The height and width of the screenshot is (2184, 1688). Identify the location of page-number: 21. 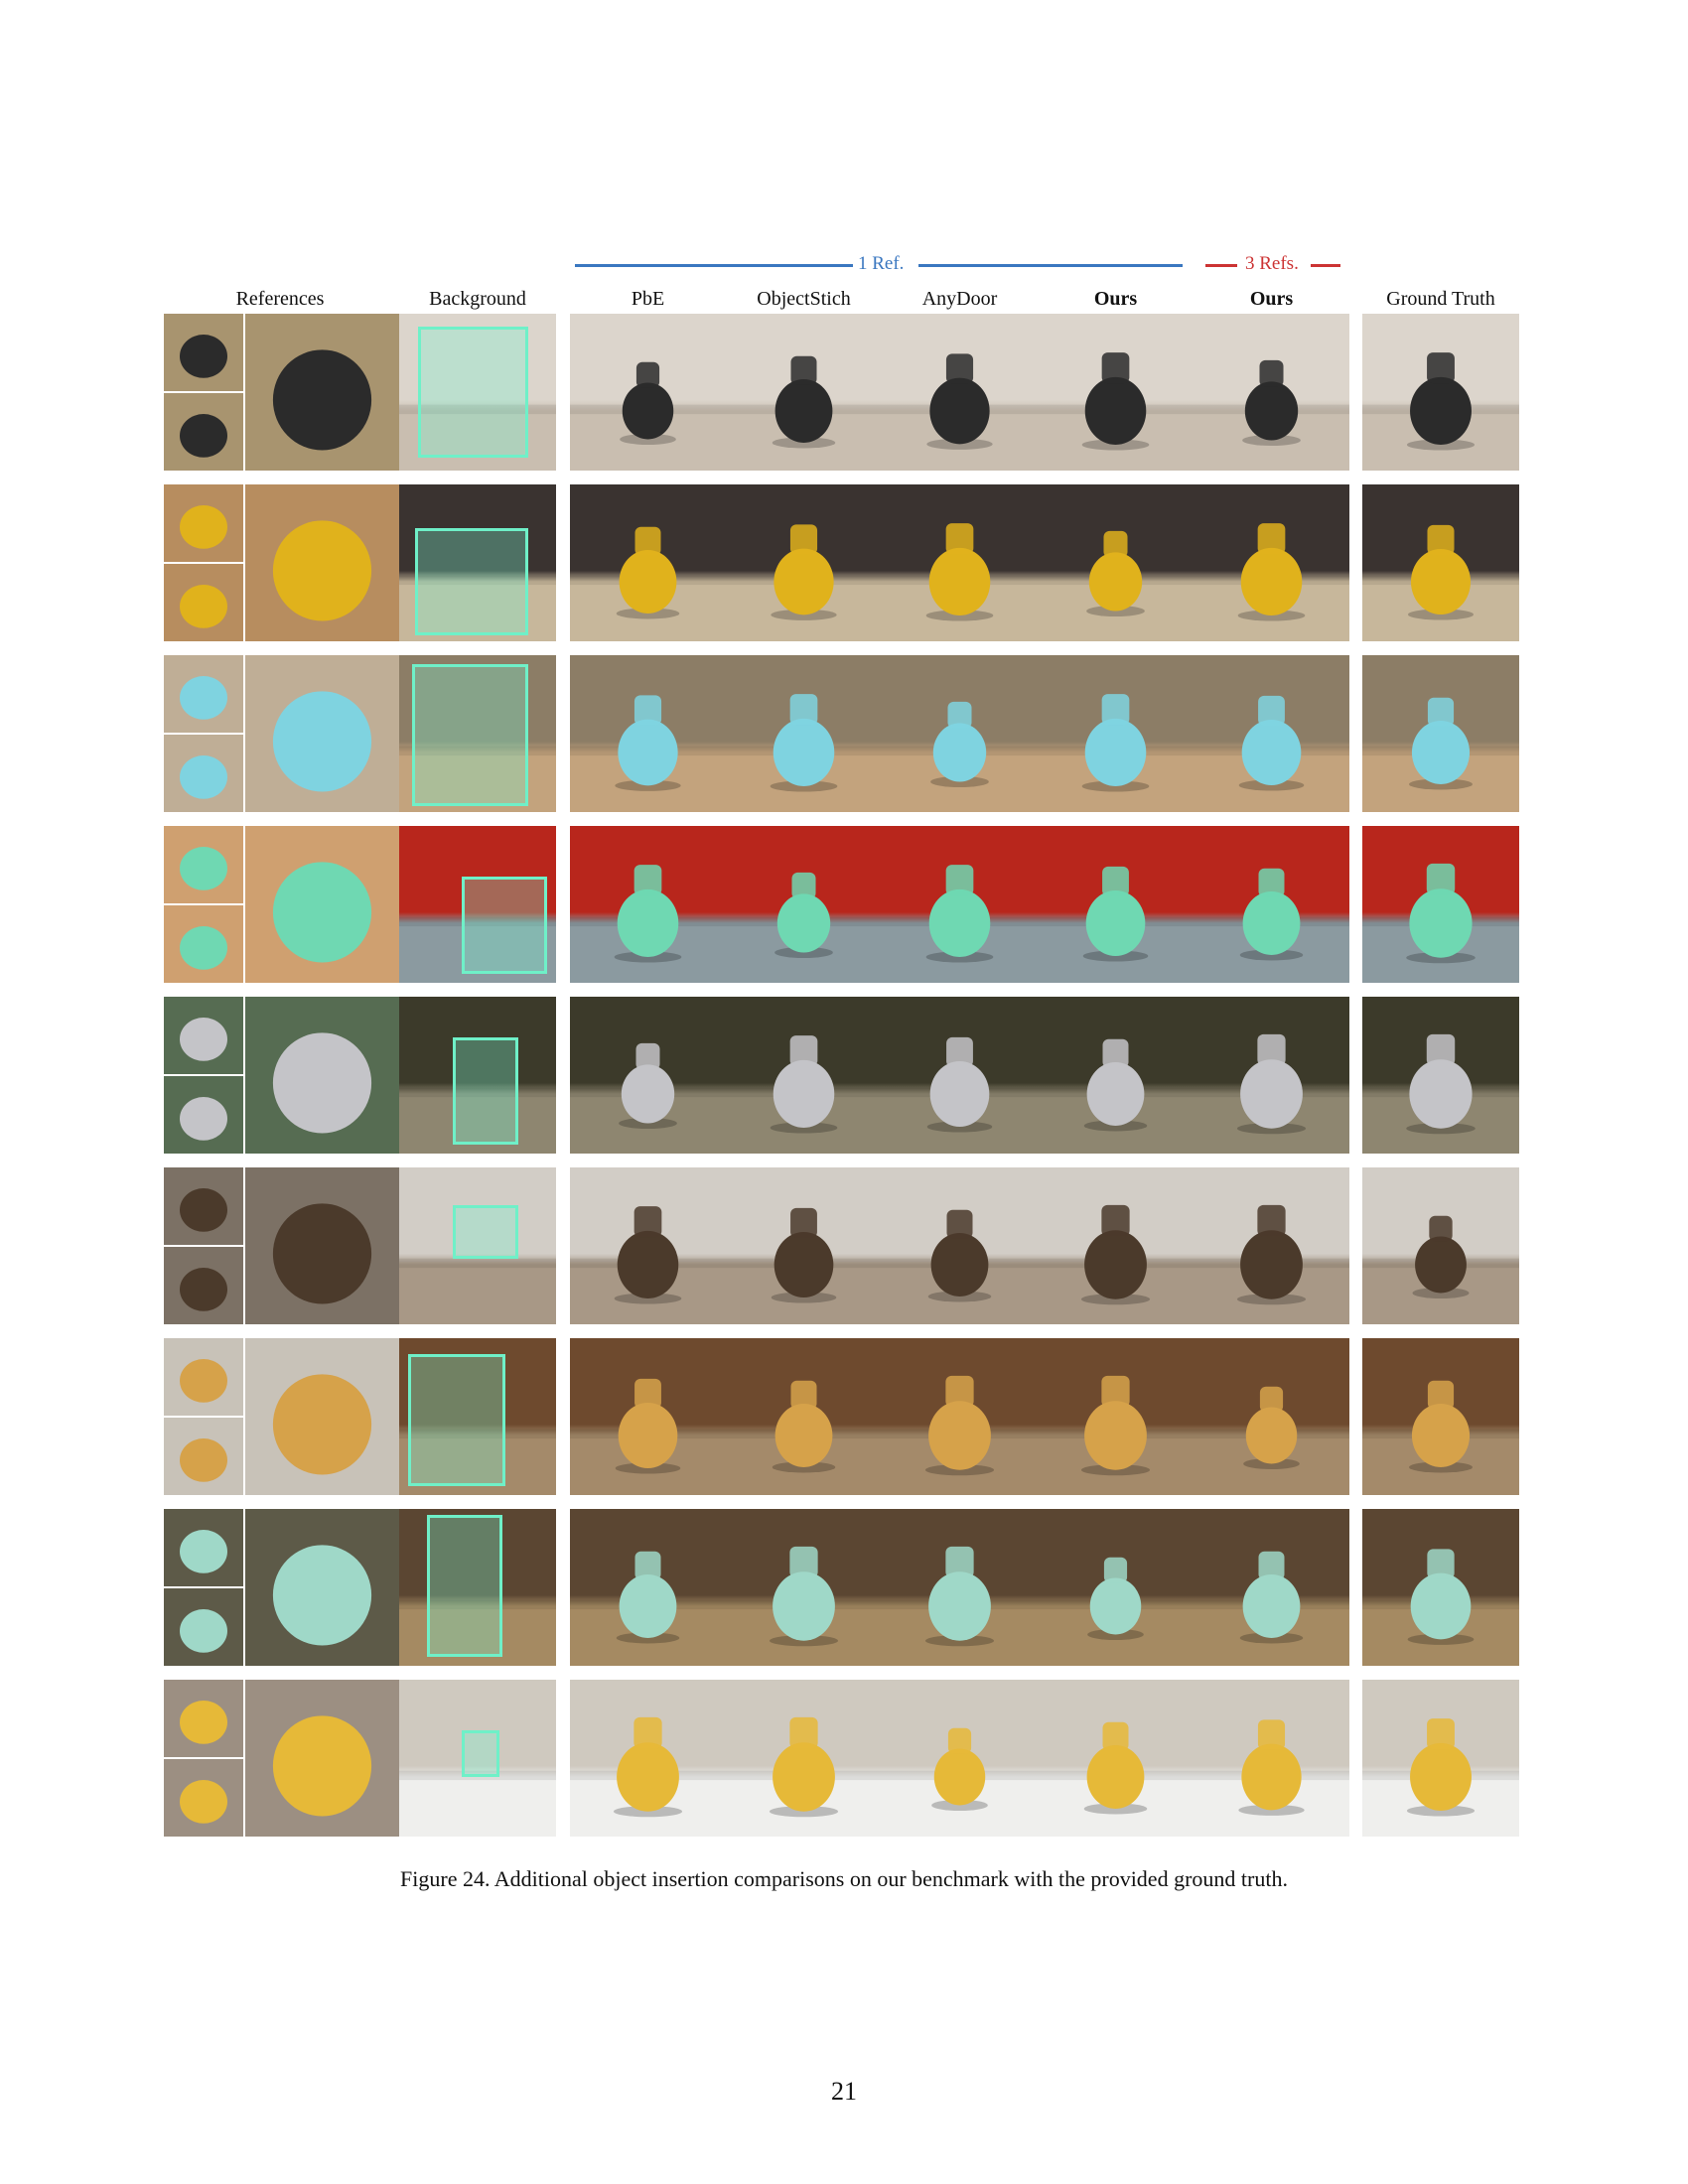
(844, 2091).